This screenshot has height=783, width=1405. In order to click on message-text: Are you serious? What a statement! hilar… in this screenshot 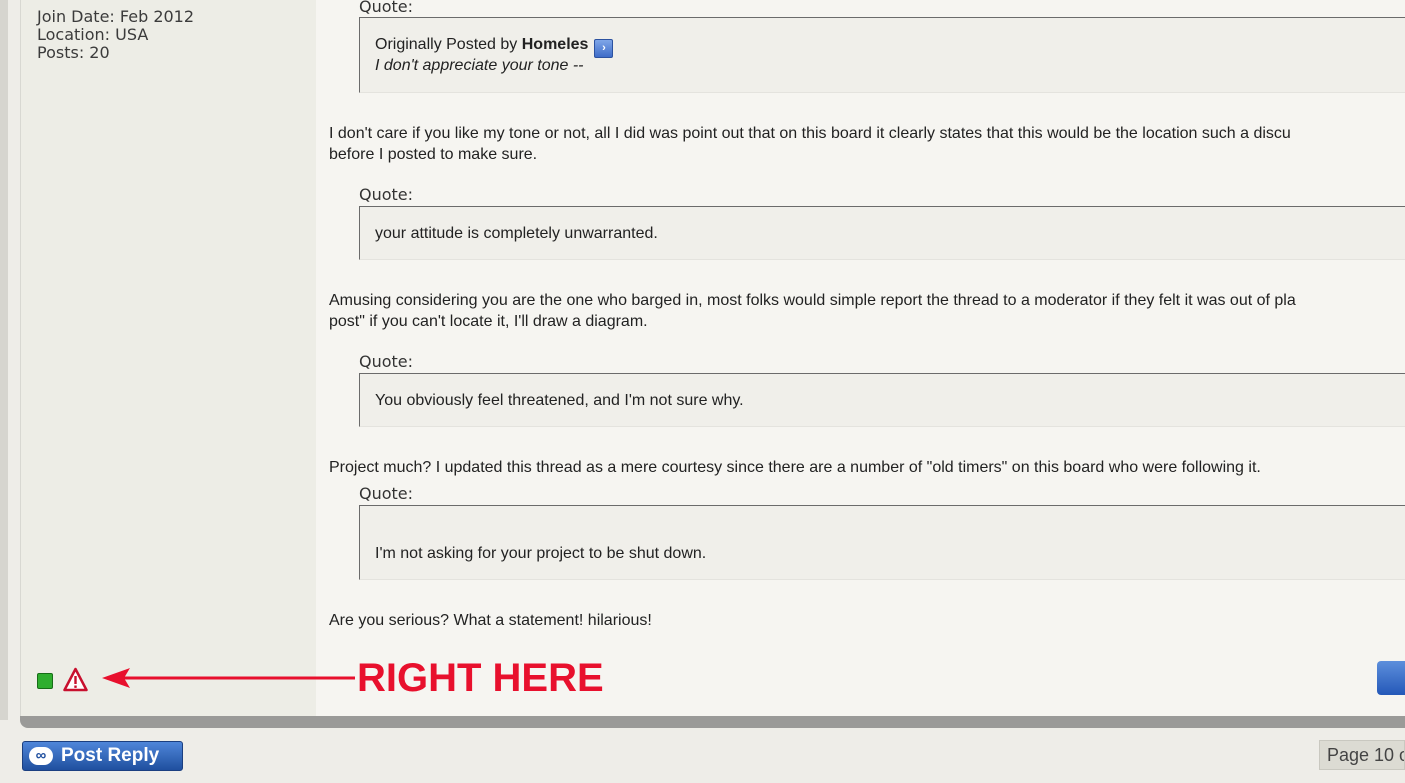, I will do `click(490, 620)`.